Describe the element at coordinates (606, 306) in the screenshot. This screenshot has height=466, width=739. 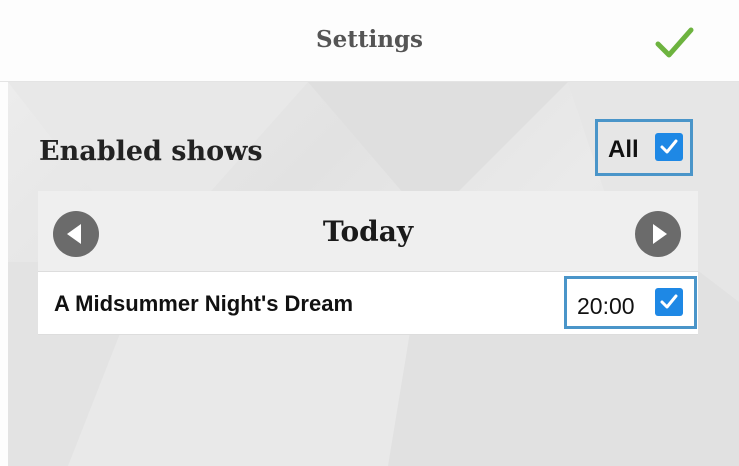
I see `show-time: 20:00` at that location.